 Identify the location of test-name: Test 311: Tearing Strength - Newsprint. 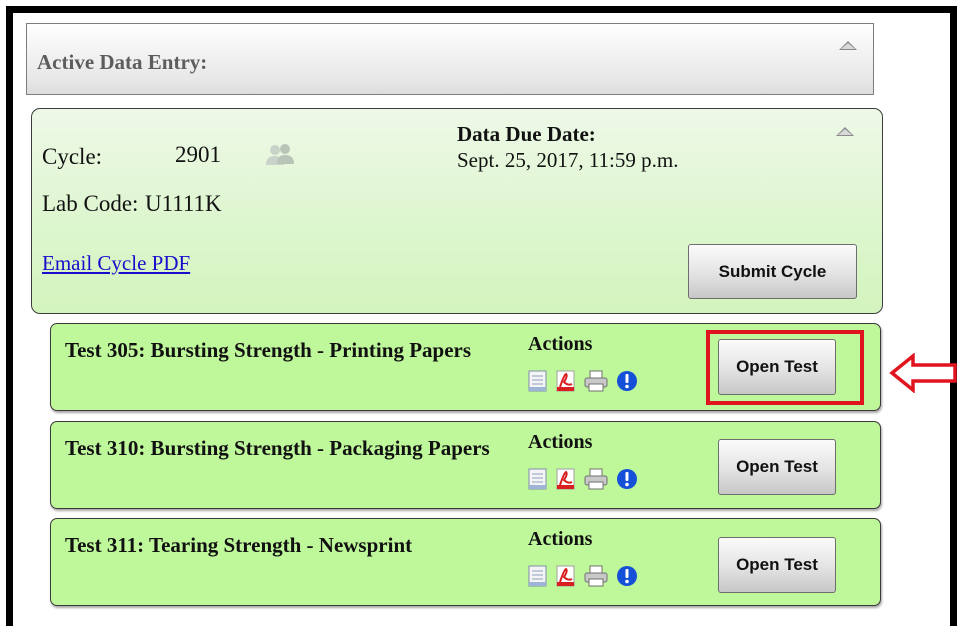
(239, 545).